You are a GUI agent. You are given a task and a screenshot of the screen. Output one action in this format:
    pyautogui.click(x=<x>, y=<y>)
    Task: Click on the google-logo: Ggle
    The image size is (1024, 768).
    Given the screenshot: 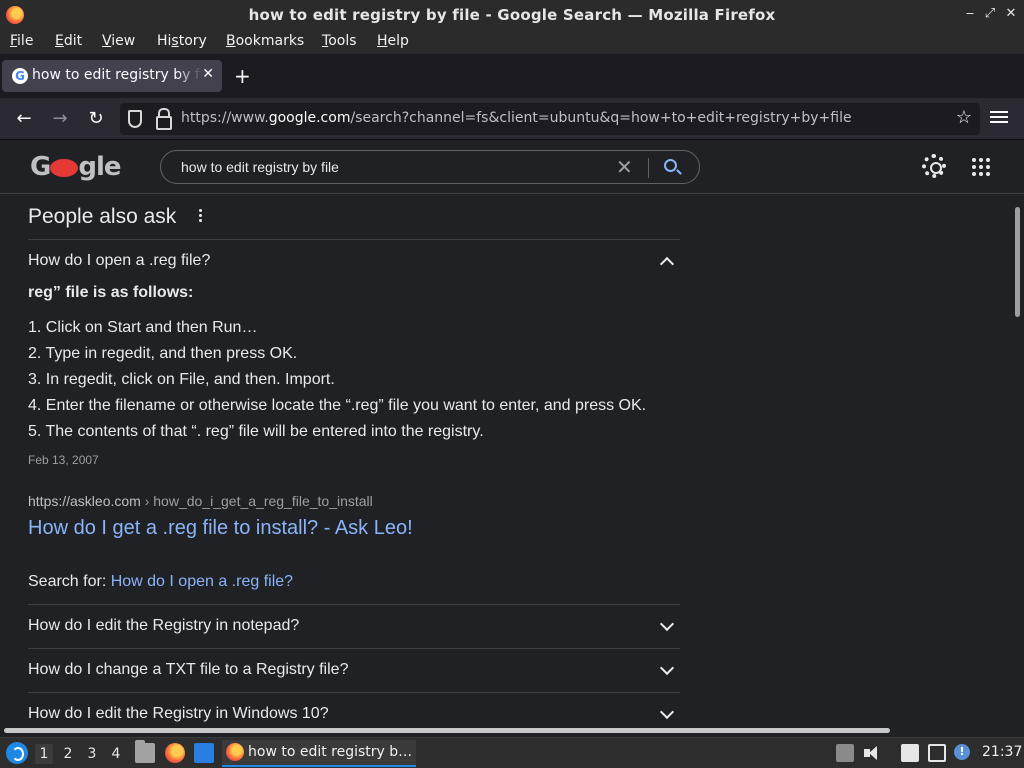 What is the action you would take?
    pyautogui.click(x=76, y=167)
    